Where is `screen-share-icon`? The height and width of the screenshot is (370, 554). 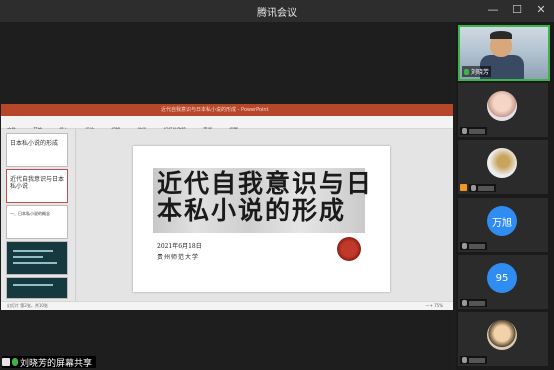
screen-share-icon is located at coordinates (6, 362).